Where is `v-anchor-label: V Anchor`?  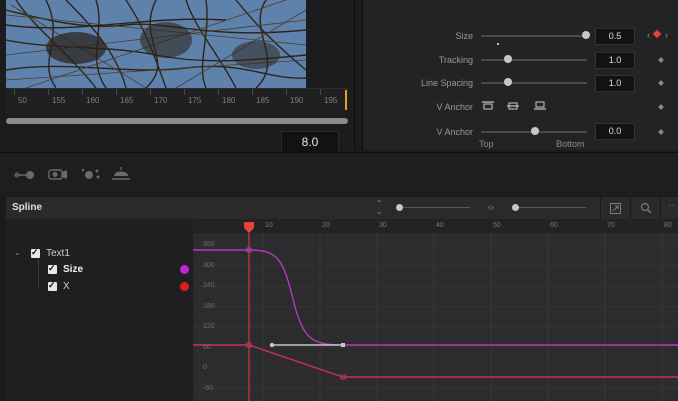 v-anchor-label: V Anchor is located at coordinates (454, 107).